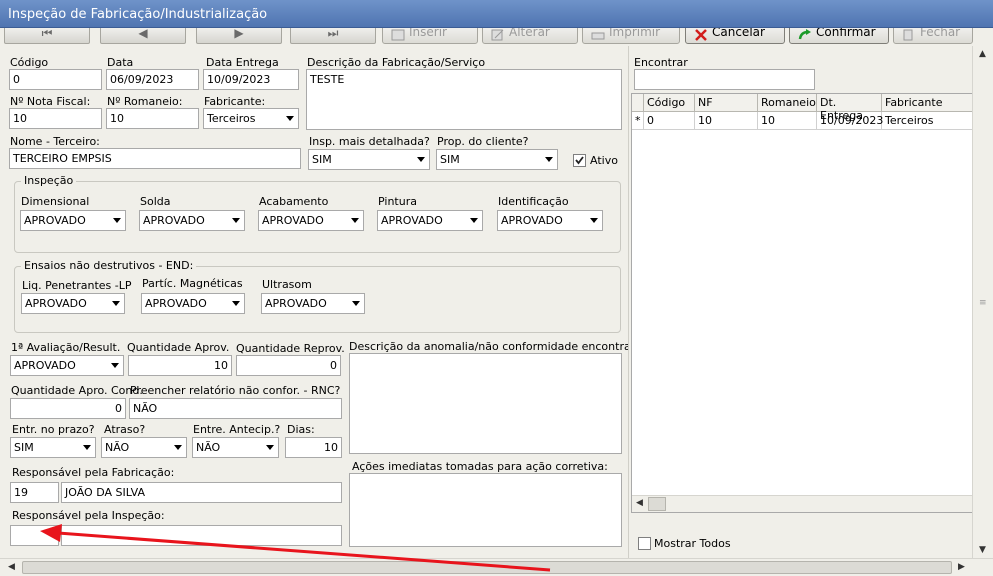  I want to click on annotation-arrow, so click(295, 548).